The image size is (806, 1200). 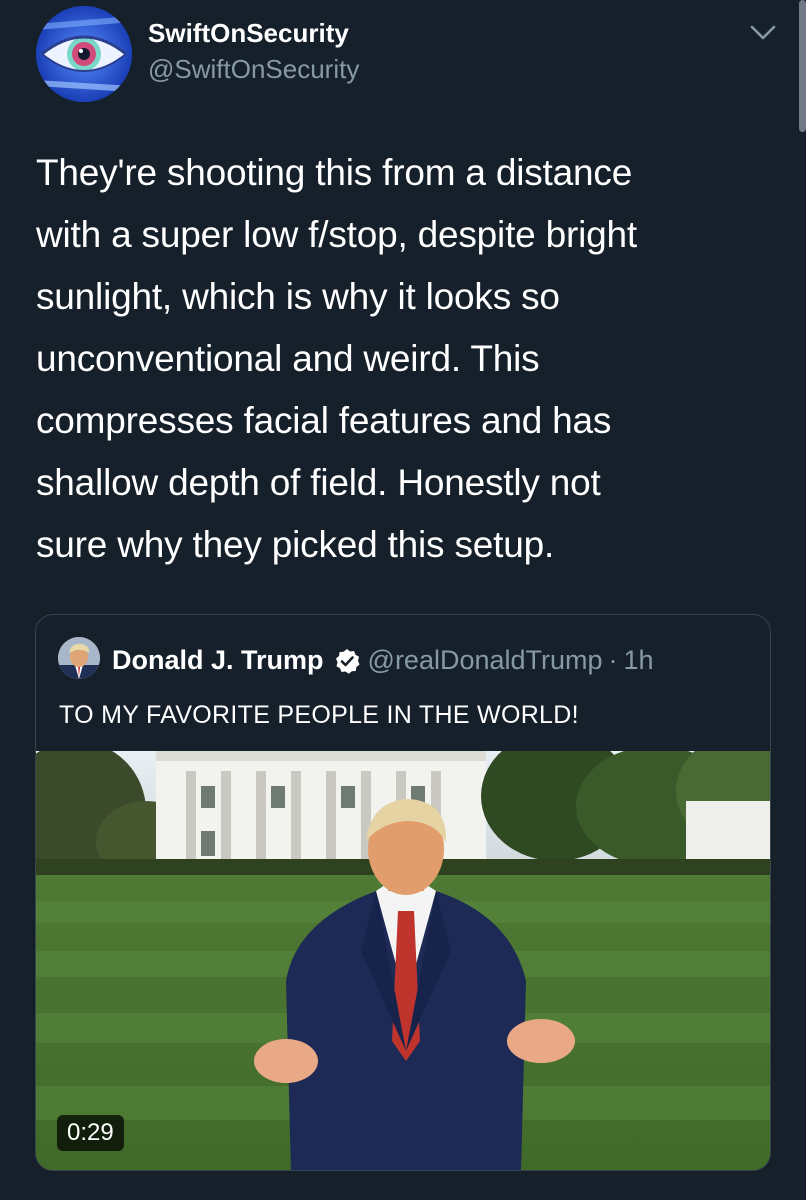 I want to click on verified-badge-icon, so click(x=347, y=661).